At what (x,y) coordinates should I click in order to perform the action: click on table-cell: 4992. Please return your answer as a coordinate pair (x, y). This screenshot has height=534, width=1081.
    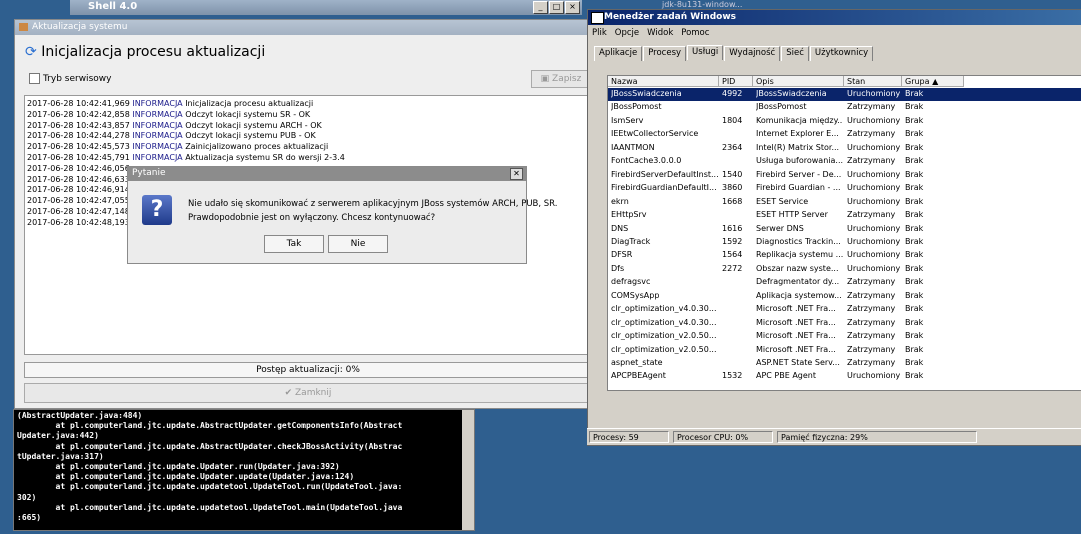
    Looking at the image, I should click on (732, 93).